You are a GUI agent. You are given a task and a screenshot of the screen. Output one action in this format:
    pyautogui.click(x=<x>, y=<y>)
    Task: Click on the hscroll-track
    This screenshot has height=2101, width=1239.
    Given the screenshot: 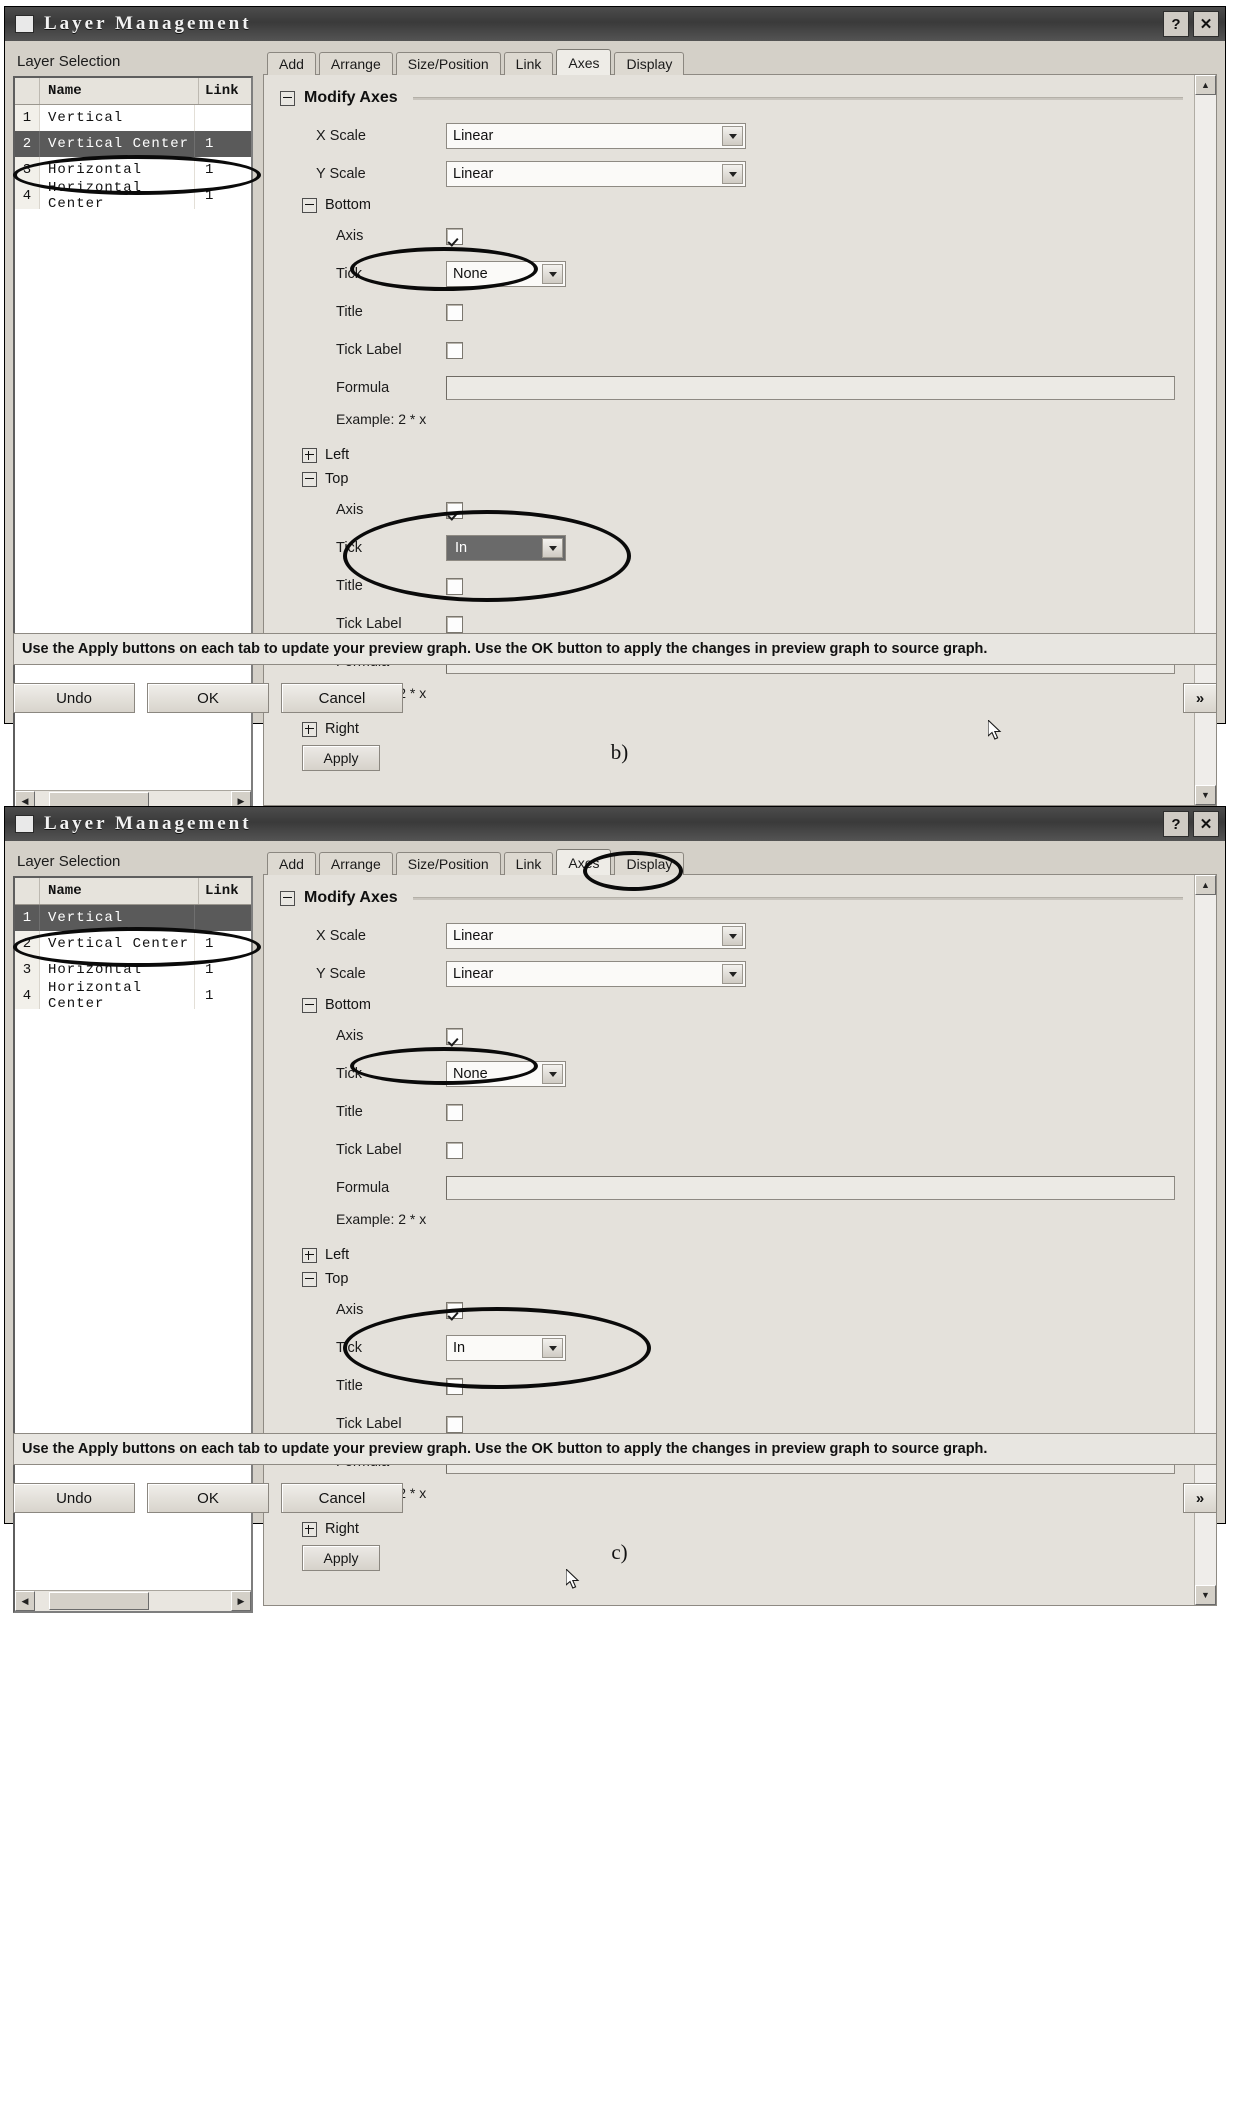 What is the action you would take?
    pyautogui.click(x=133, y=1601)
    